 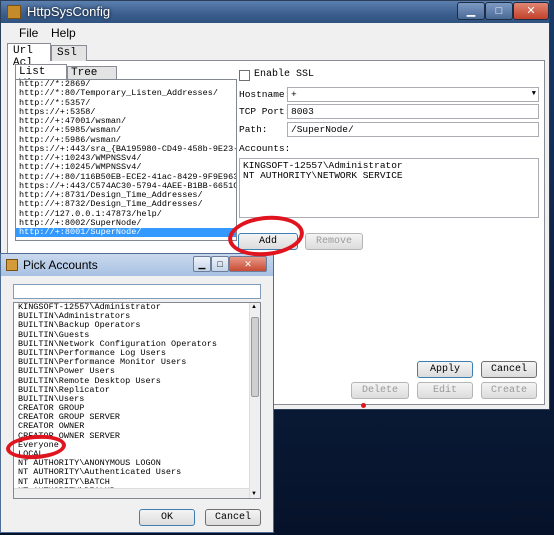 I want to click on remove-button: Remove, so click(x=334, y=241).